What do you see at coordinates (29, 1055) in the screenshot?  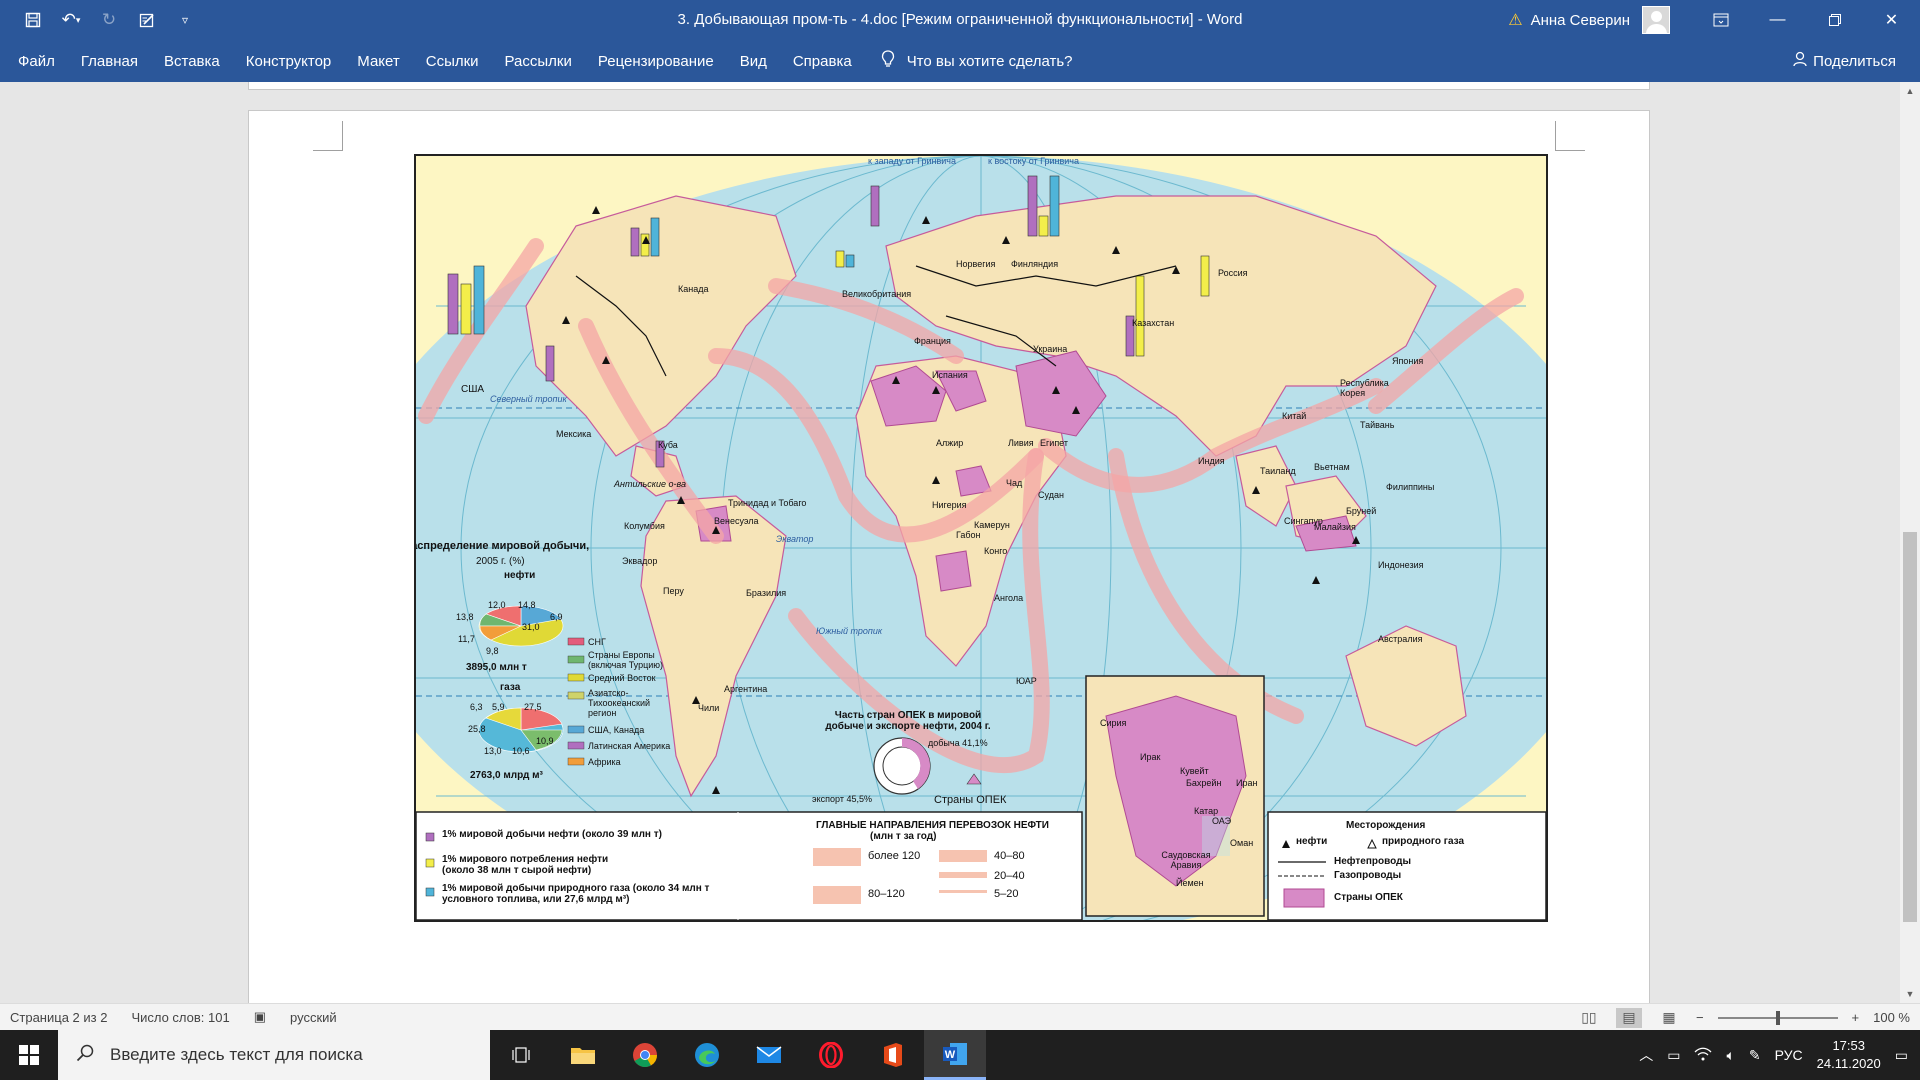 I see `windows-start-icon` at bounding box center [29, 1055].